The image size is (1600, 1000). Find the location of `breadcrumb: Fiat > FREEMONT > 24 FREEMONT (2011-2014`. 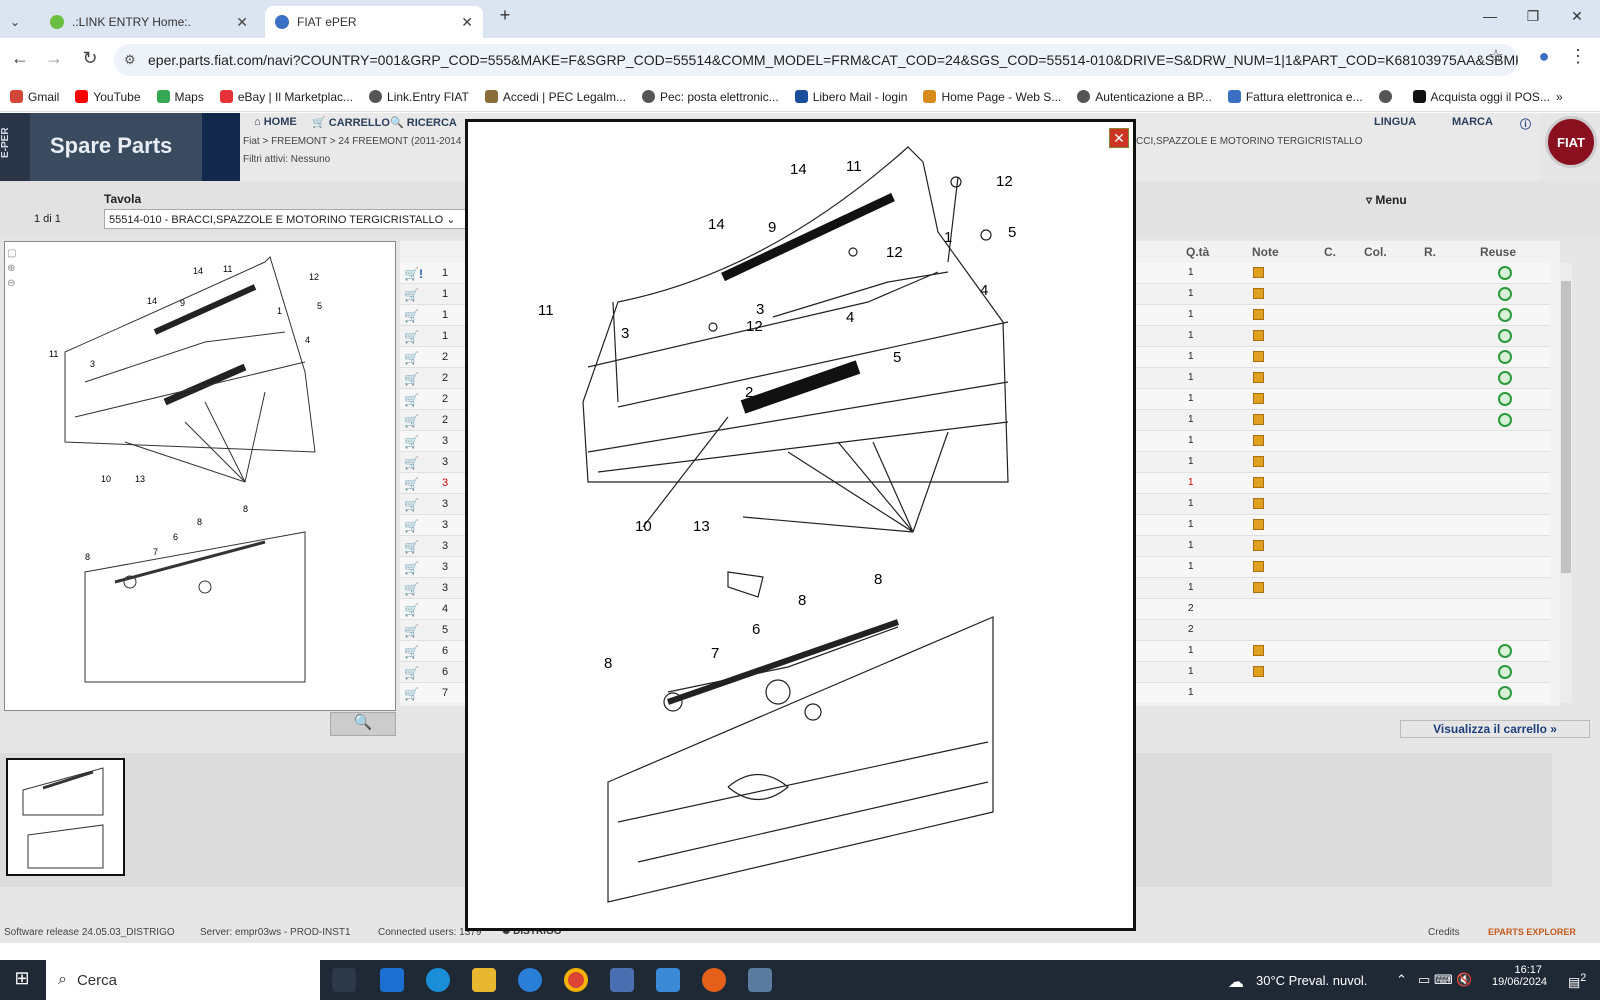

breadcrumb: Fiat > FREEMONT > 24 FREEMONT (2011-2014 is located at coordinates (352, 141).